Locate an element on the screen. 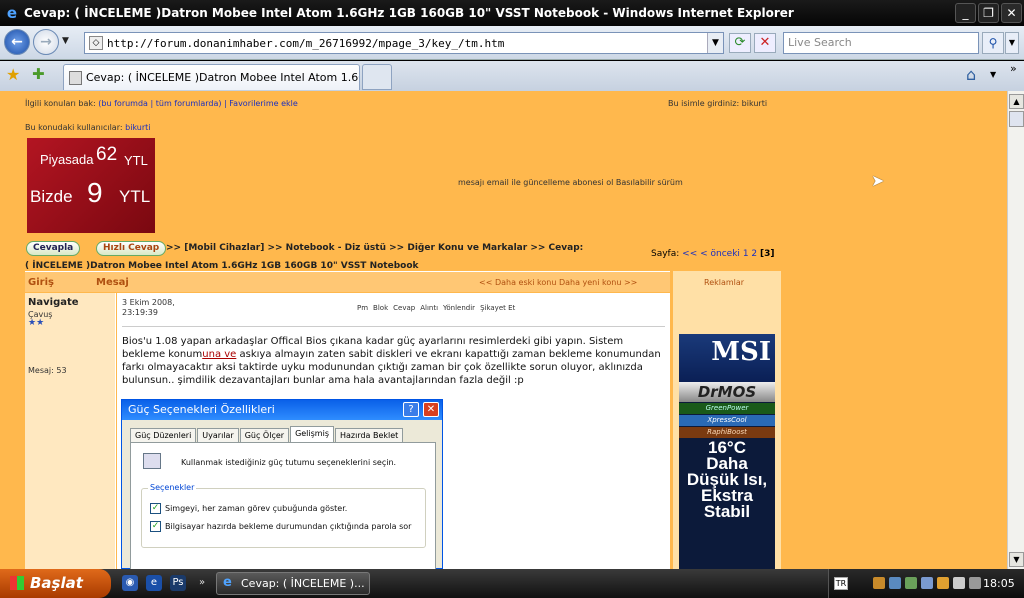 Image resolution: width=1024 pixels, height=598 pixels. search-options-dropdown-icon: ▼ is located at coordinates (1012, 43).